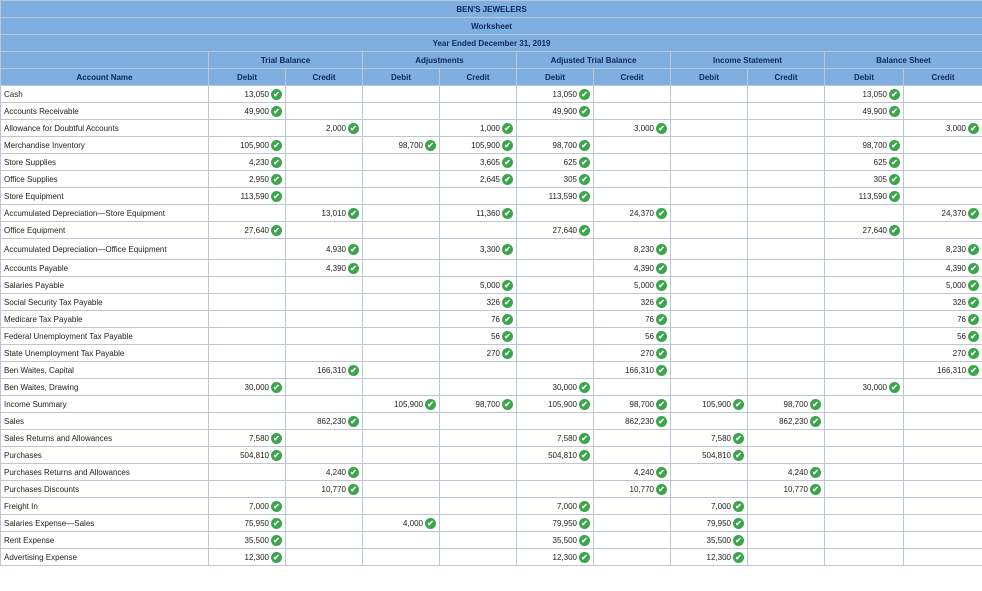 This screenshot has height=591, width=982. What do you see at coordinates (942, 128) in the screenshot?
I see `amount-cell: 3,000 ✔` at bounding box center [942, 128].